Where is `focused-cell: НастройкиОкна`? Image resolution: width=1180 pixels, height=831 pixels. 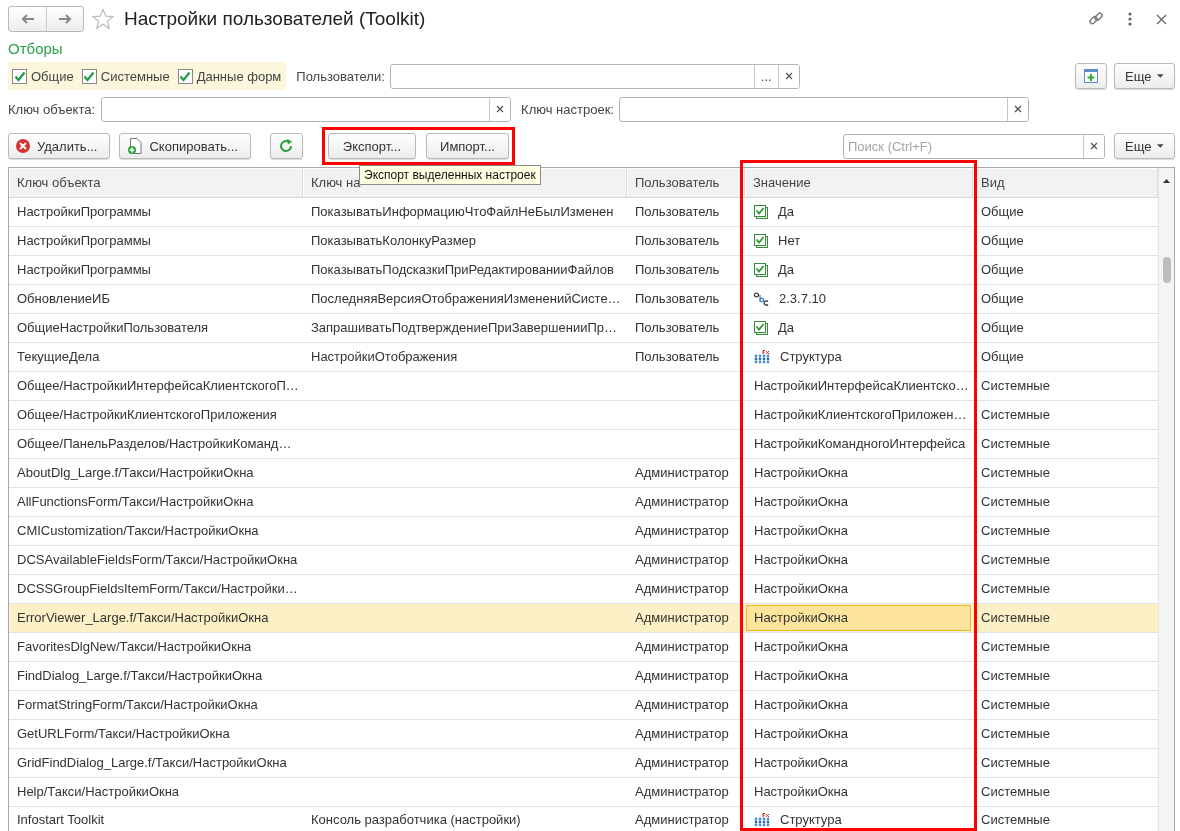 focused-cell: НастройкиОкна is located at coordinates (858, 618).